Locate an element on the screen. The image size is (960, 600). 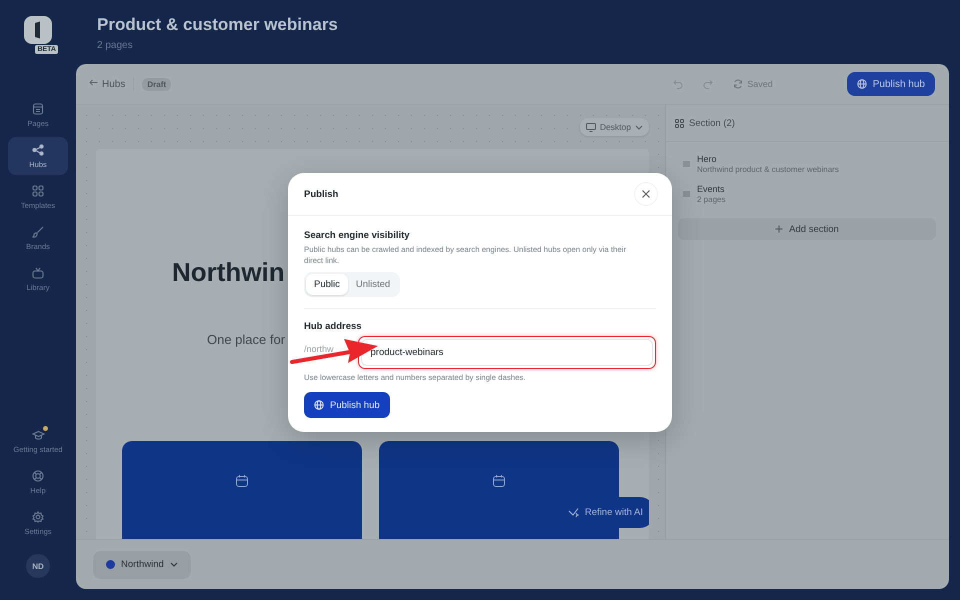
publish-hub-button: Publish hub is located at coordinates (347, 405).